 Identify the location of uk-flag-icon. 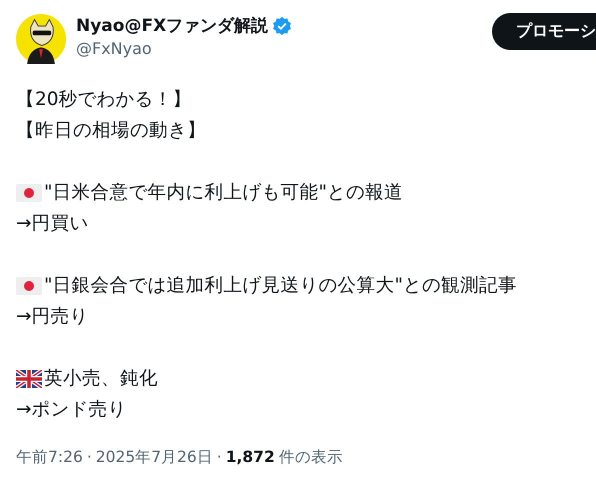
(29, 379).